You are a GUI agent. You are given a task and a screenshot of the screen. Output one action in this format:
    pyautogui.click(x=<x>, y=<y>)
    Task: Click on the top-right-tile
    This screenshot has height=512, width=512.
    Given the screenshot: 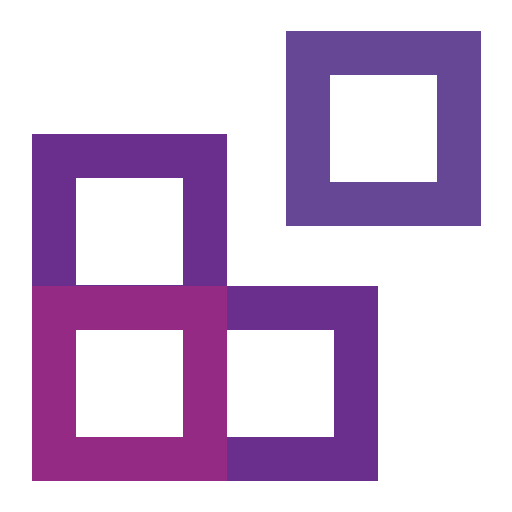 What is the action you would take?
    pyautogui.click(x=383, y=128)
    